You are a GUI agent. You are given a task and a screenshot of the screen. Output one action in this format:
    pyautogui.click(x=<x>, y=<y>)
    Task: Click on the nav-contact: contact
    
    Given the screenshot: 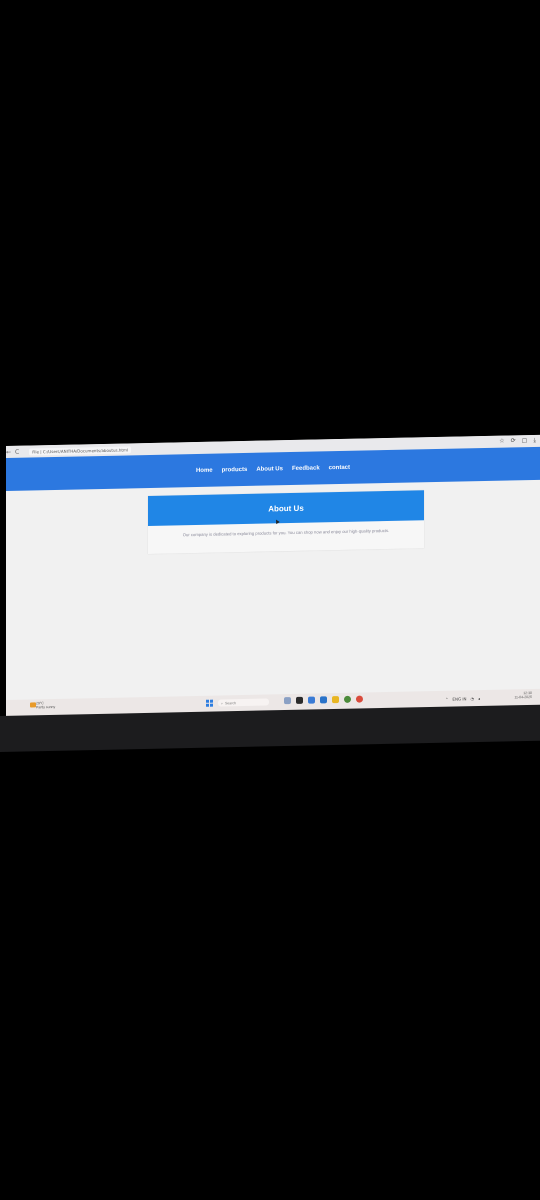 What is the action you would take?
    pyautogui.click(x=339, y=467)
    